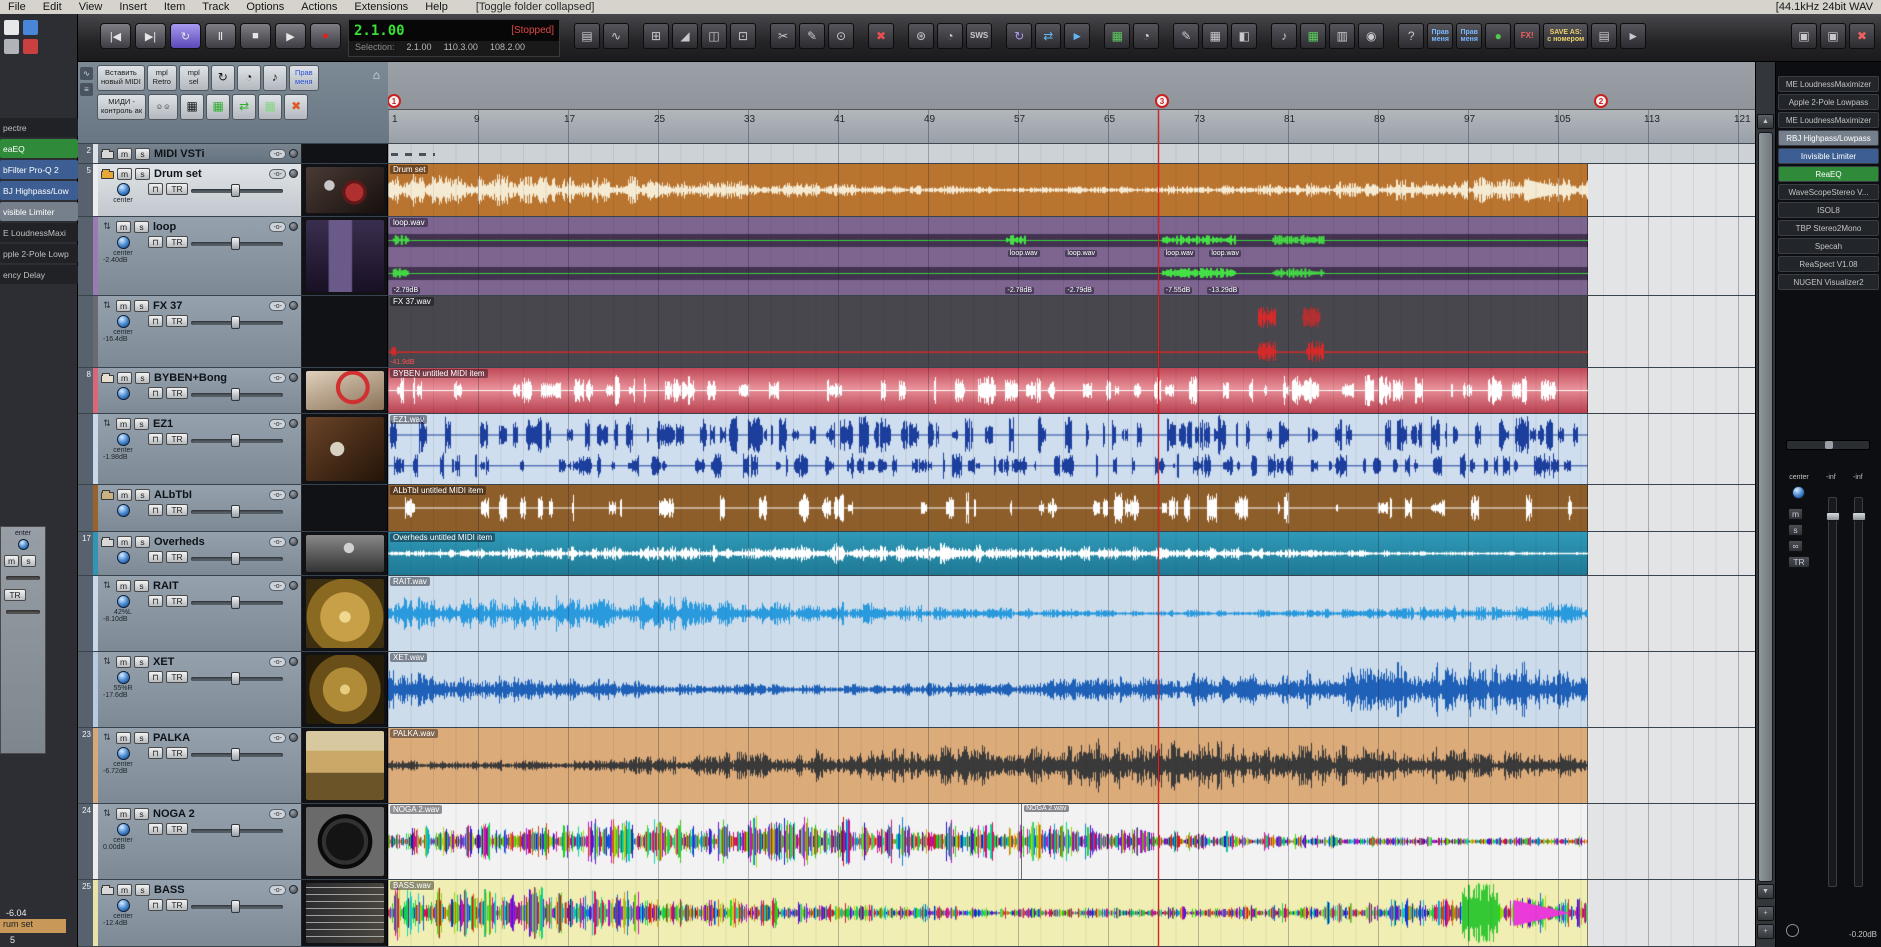 This screenshot has height=947, width=1881. Describe the element at coordinates (115, 36) in the screenshot. I see `go-to-start-button: |◀` at that location.